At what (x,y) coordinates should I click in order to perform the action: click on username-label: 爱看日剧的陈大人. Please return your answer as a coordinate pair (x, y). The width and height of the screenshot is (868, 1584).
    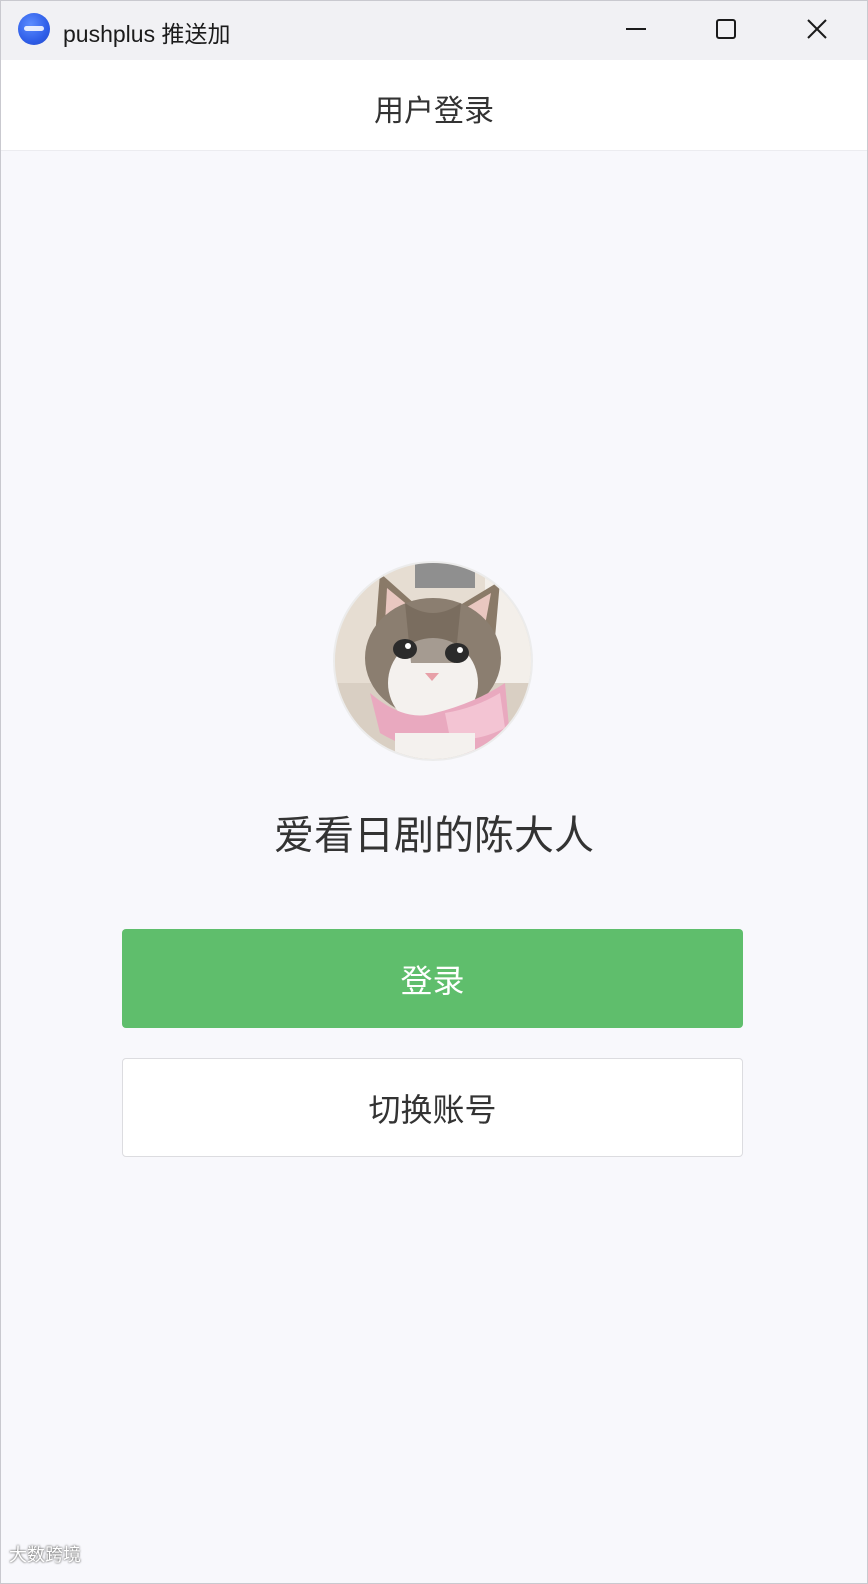
    Looking at the image, I should click on (434, 836).